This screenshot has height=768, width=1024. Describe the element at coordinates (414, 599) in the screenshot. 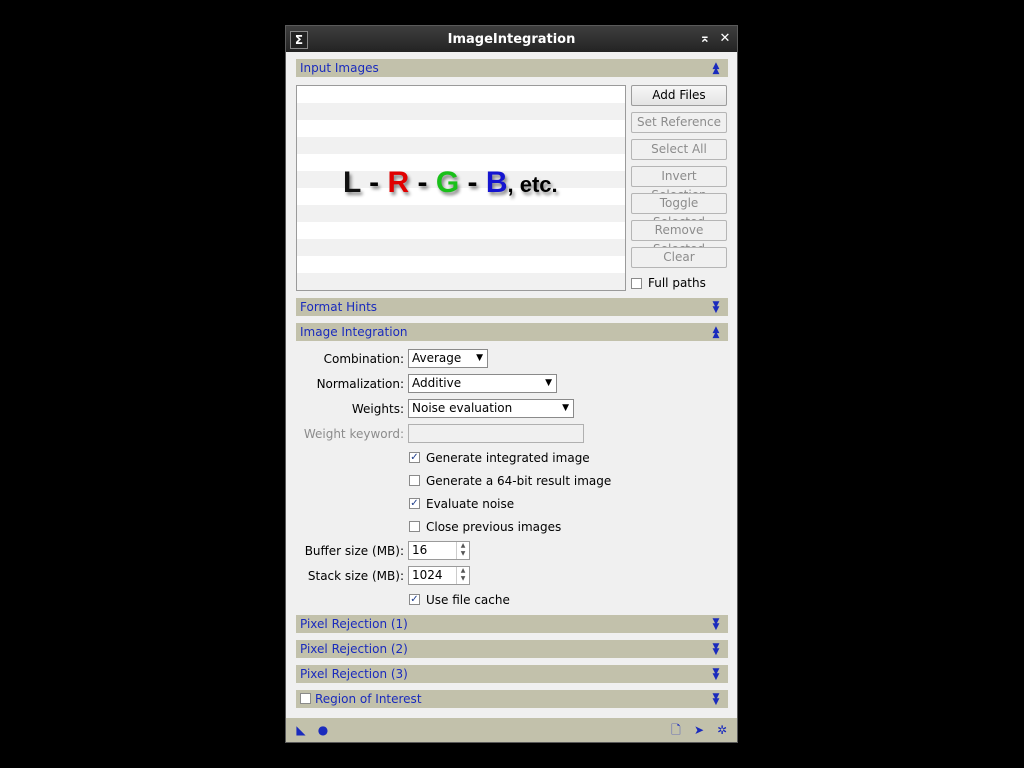

I see `use-file-cache-checkbox: ✓` at that location.